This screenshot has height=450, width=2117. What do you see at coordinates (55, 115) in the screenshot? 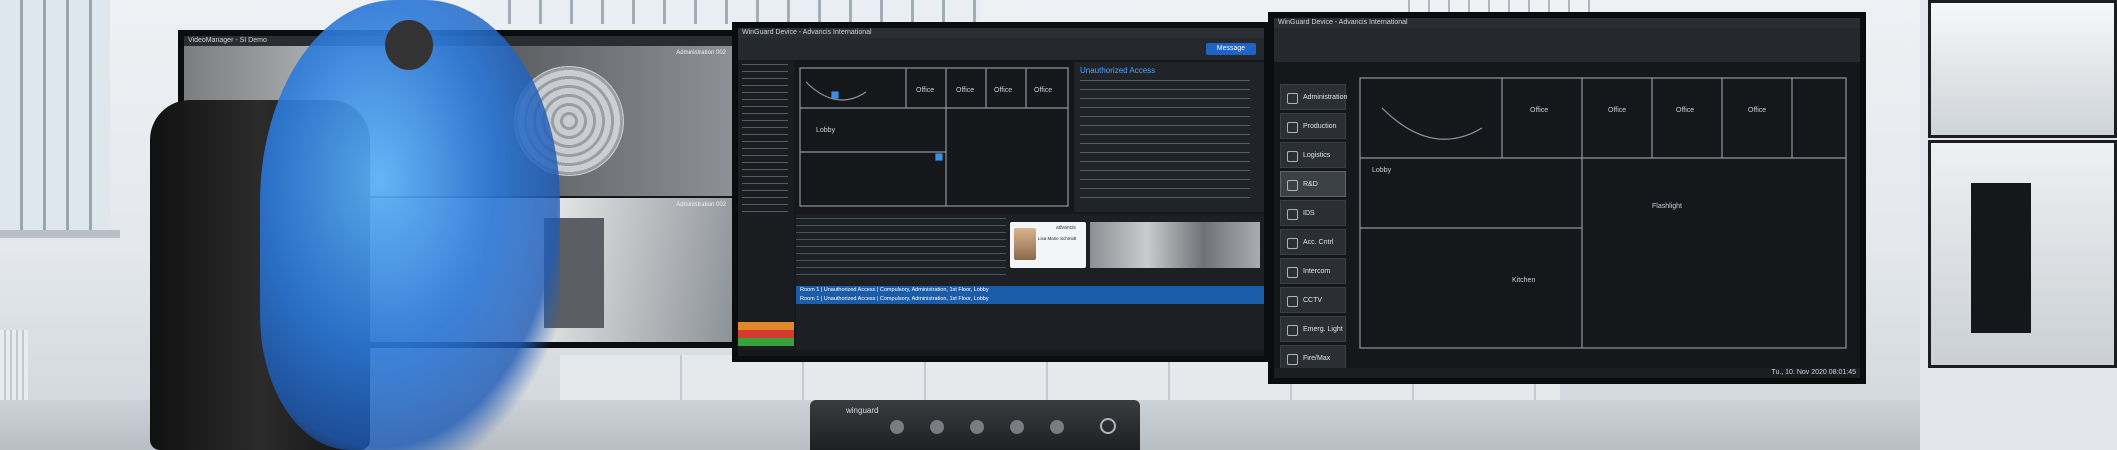
I see `window-frames-left` at bounding box center [55, 115].